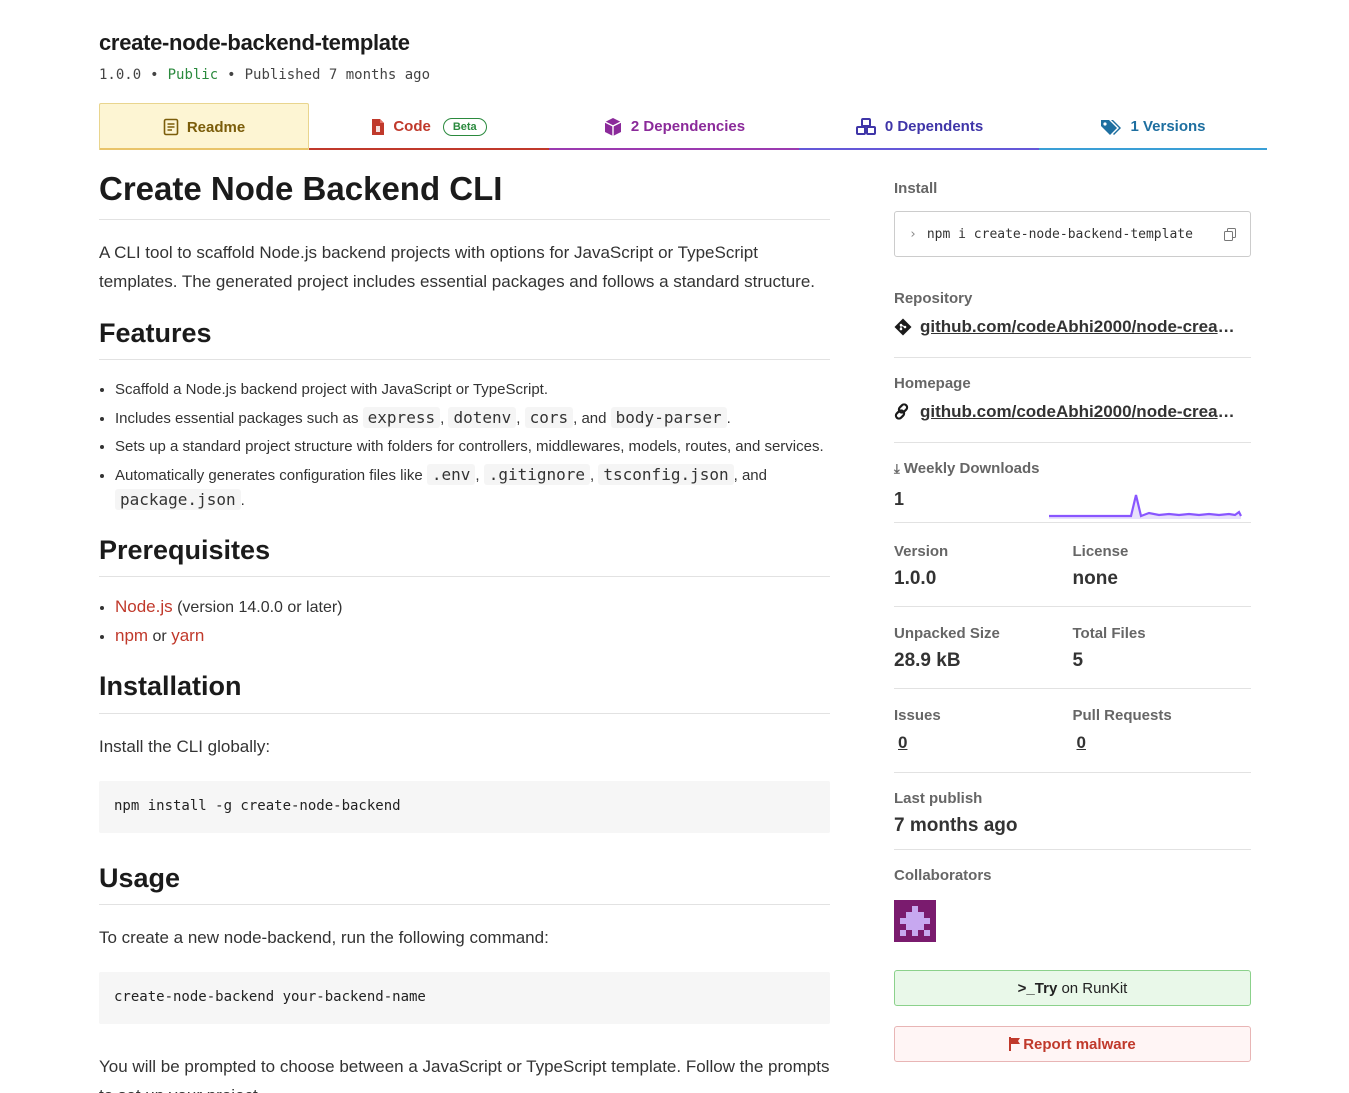 The width and height of the screenshot is (1349, 1093). I want to click on installation-heading: Installation, so click(464, 691).